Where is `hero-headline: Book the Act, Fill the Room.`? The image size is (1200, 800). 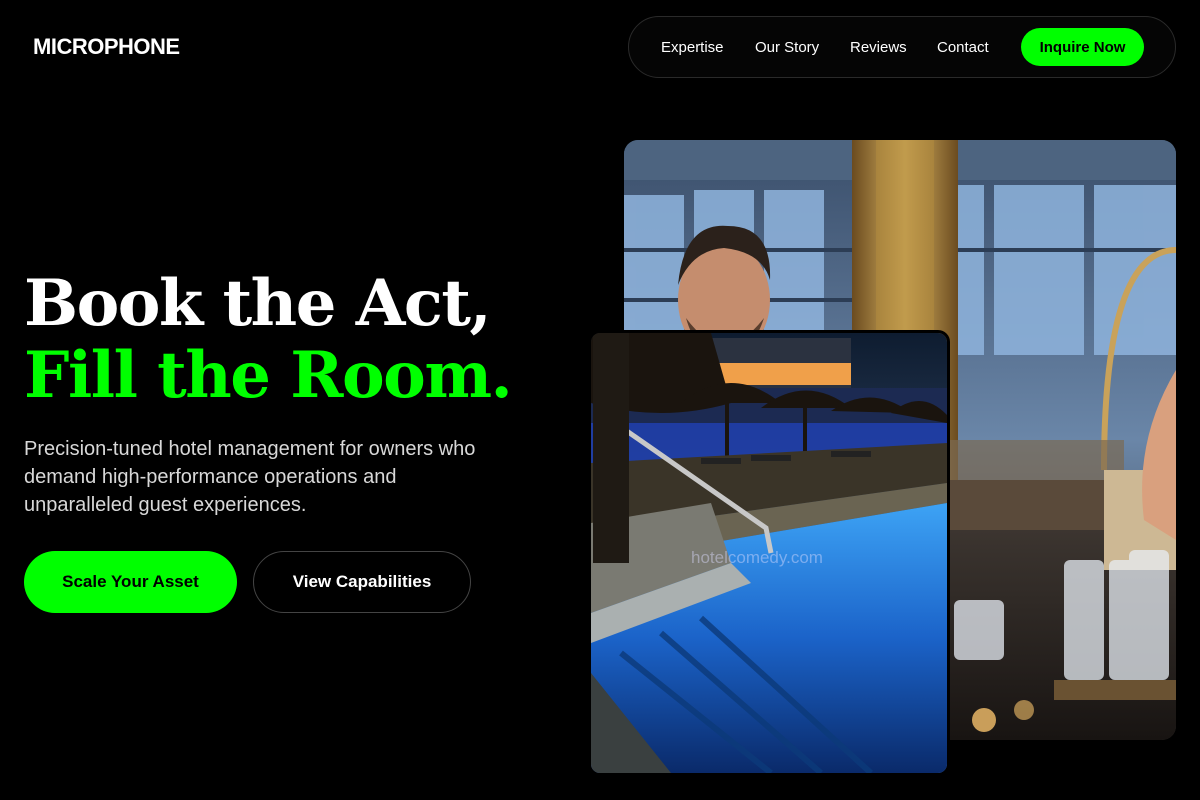 hero-headline: Book the Act, Fill the Room. is located at coordinates (268, 339).